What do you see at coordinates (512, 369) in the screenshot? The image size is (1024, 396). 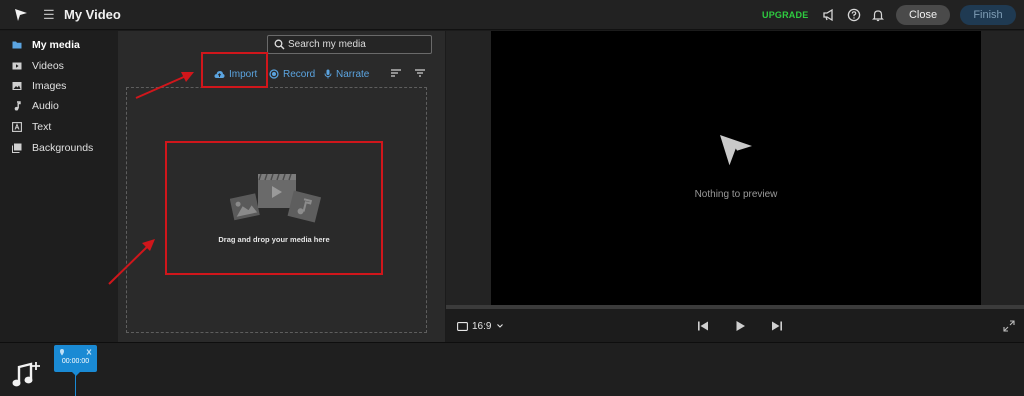 I see `timeline` at bounding box center [512, 369].